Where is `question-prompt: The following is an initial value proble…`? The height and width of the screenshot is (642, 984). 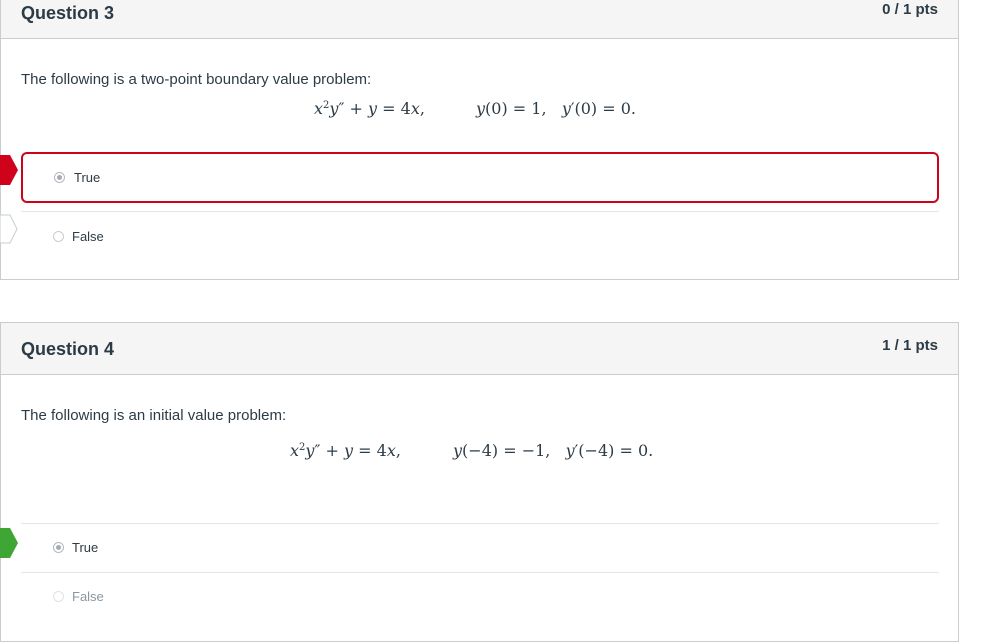 question-prompt: The following is an initial value proble… is located at coordinates (154, 415).